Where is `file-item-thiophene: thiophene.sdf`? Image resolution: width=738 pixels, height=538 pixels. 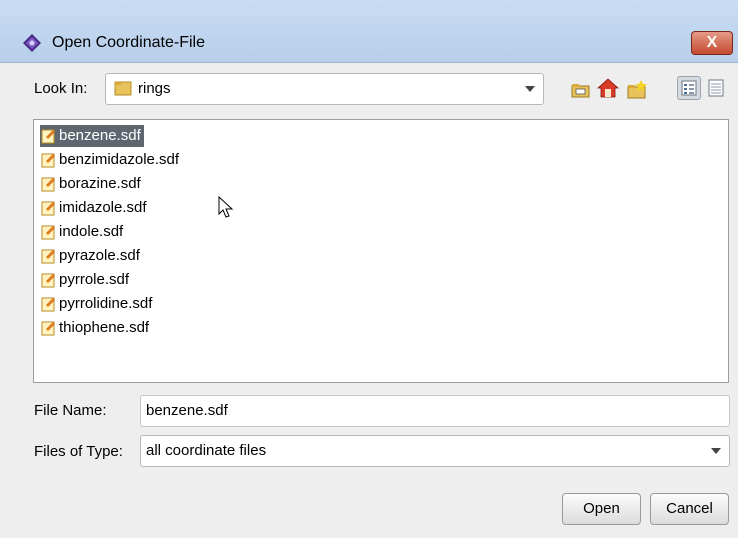
file-item-thiophene: thiophene.sdf is located at coordinates (94, 328).